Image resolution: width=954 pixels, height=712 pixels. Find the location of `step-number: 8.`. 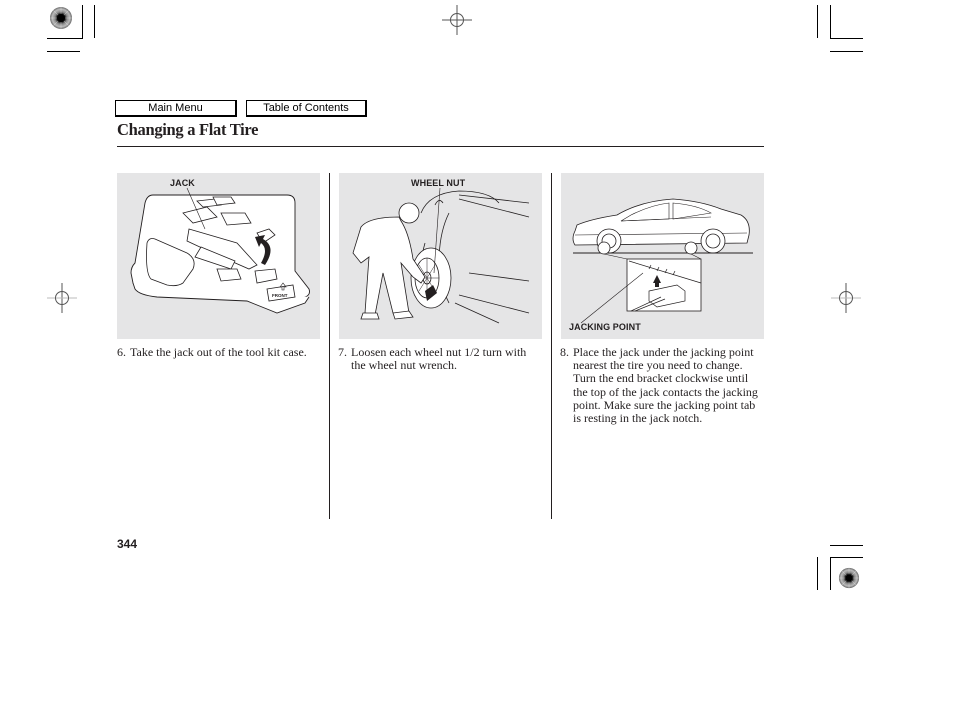

step-number: 8. is located at coordinates (564, 352).